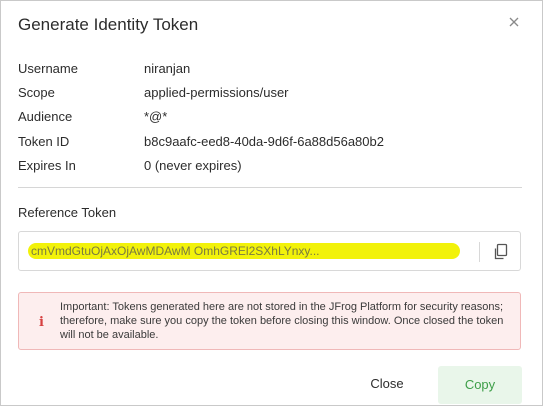 This screenshot has height=406, width=543. Describe the element at coordinates (501, 252) in the screenshot. I see `copy-icon` at that location.